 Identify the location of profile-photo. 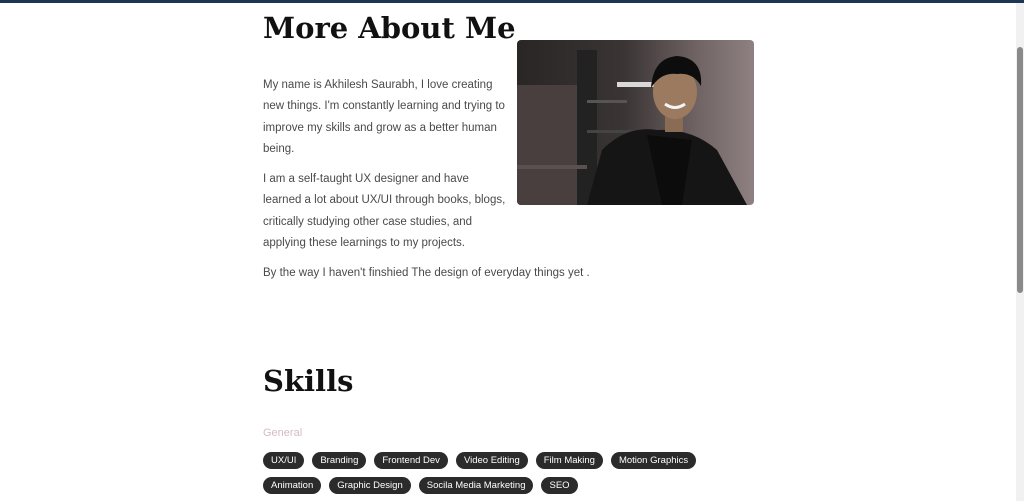
(635, 122).